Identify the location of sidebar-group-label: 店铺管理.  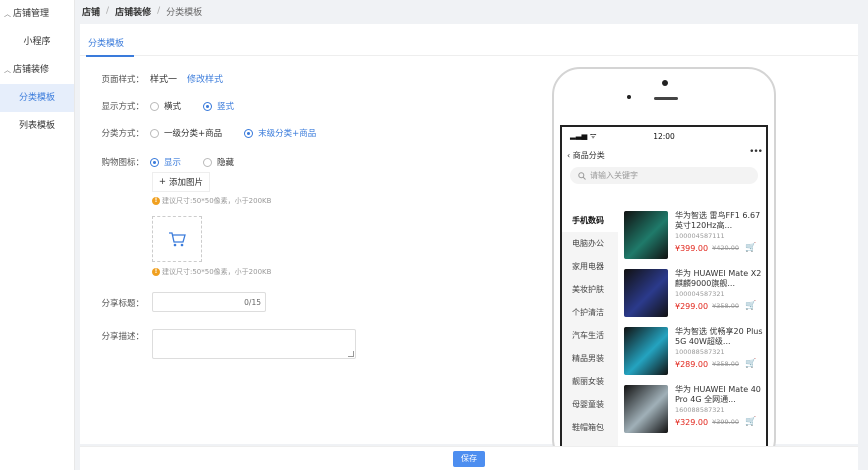
(31, 14).